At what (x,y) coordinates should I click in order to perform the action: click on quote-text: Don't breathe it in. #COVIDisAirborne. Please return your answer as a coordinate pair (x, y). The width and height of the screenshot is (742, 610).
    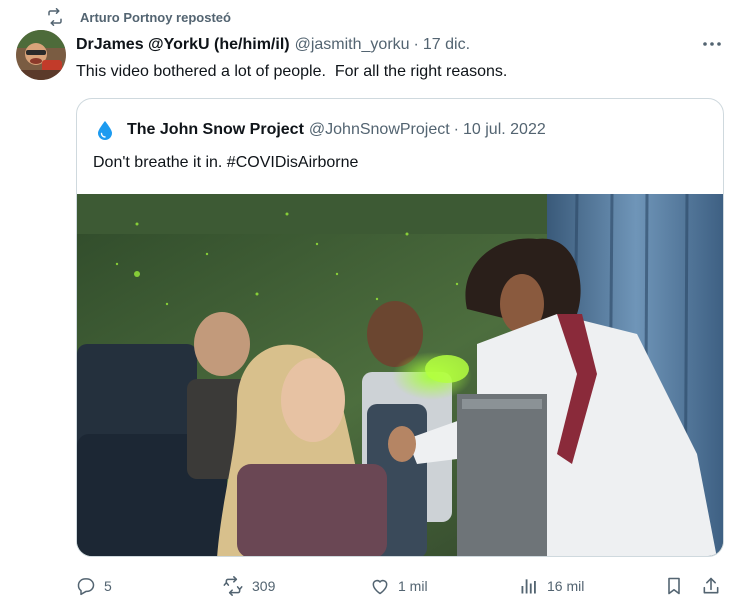
    Looking at the image, I should click on (225, 163).